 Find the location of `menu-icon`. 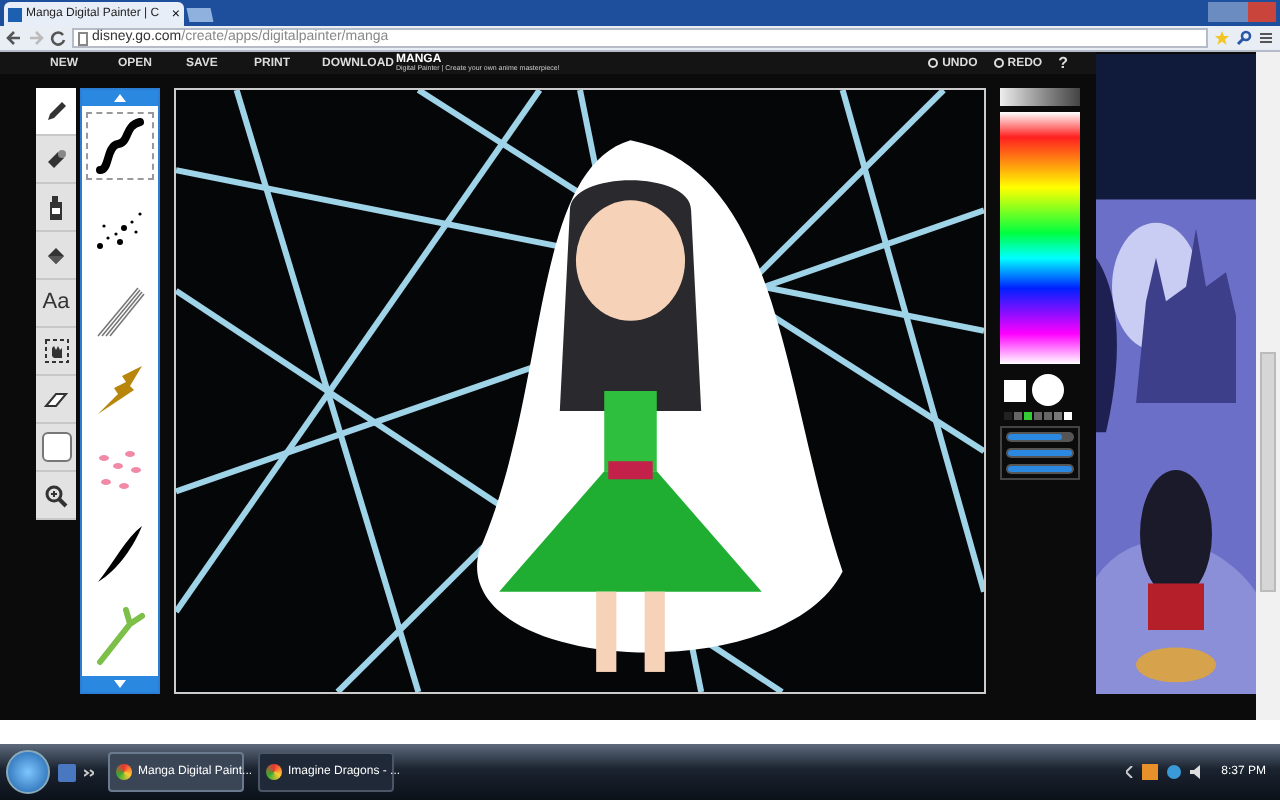

menu-icon is located at coordinates (1266, 38).